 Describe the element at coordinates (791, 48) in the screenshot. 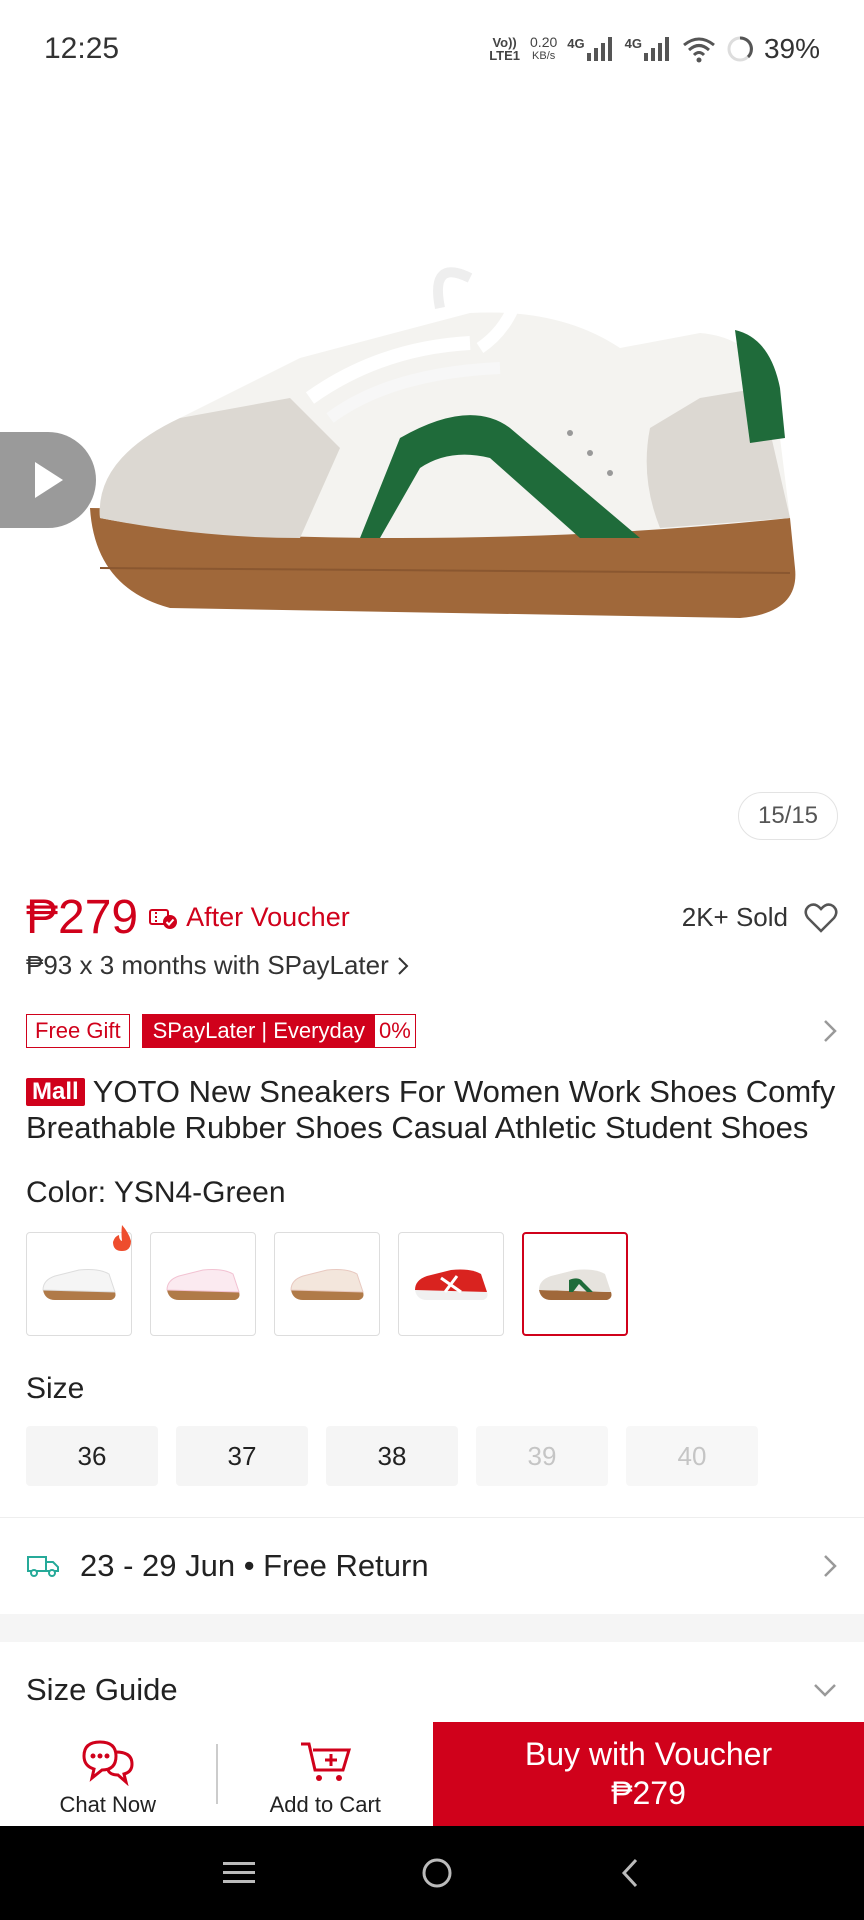

I see `battery-percent: 39%` at that location.